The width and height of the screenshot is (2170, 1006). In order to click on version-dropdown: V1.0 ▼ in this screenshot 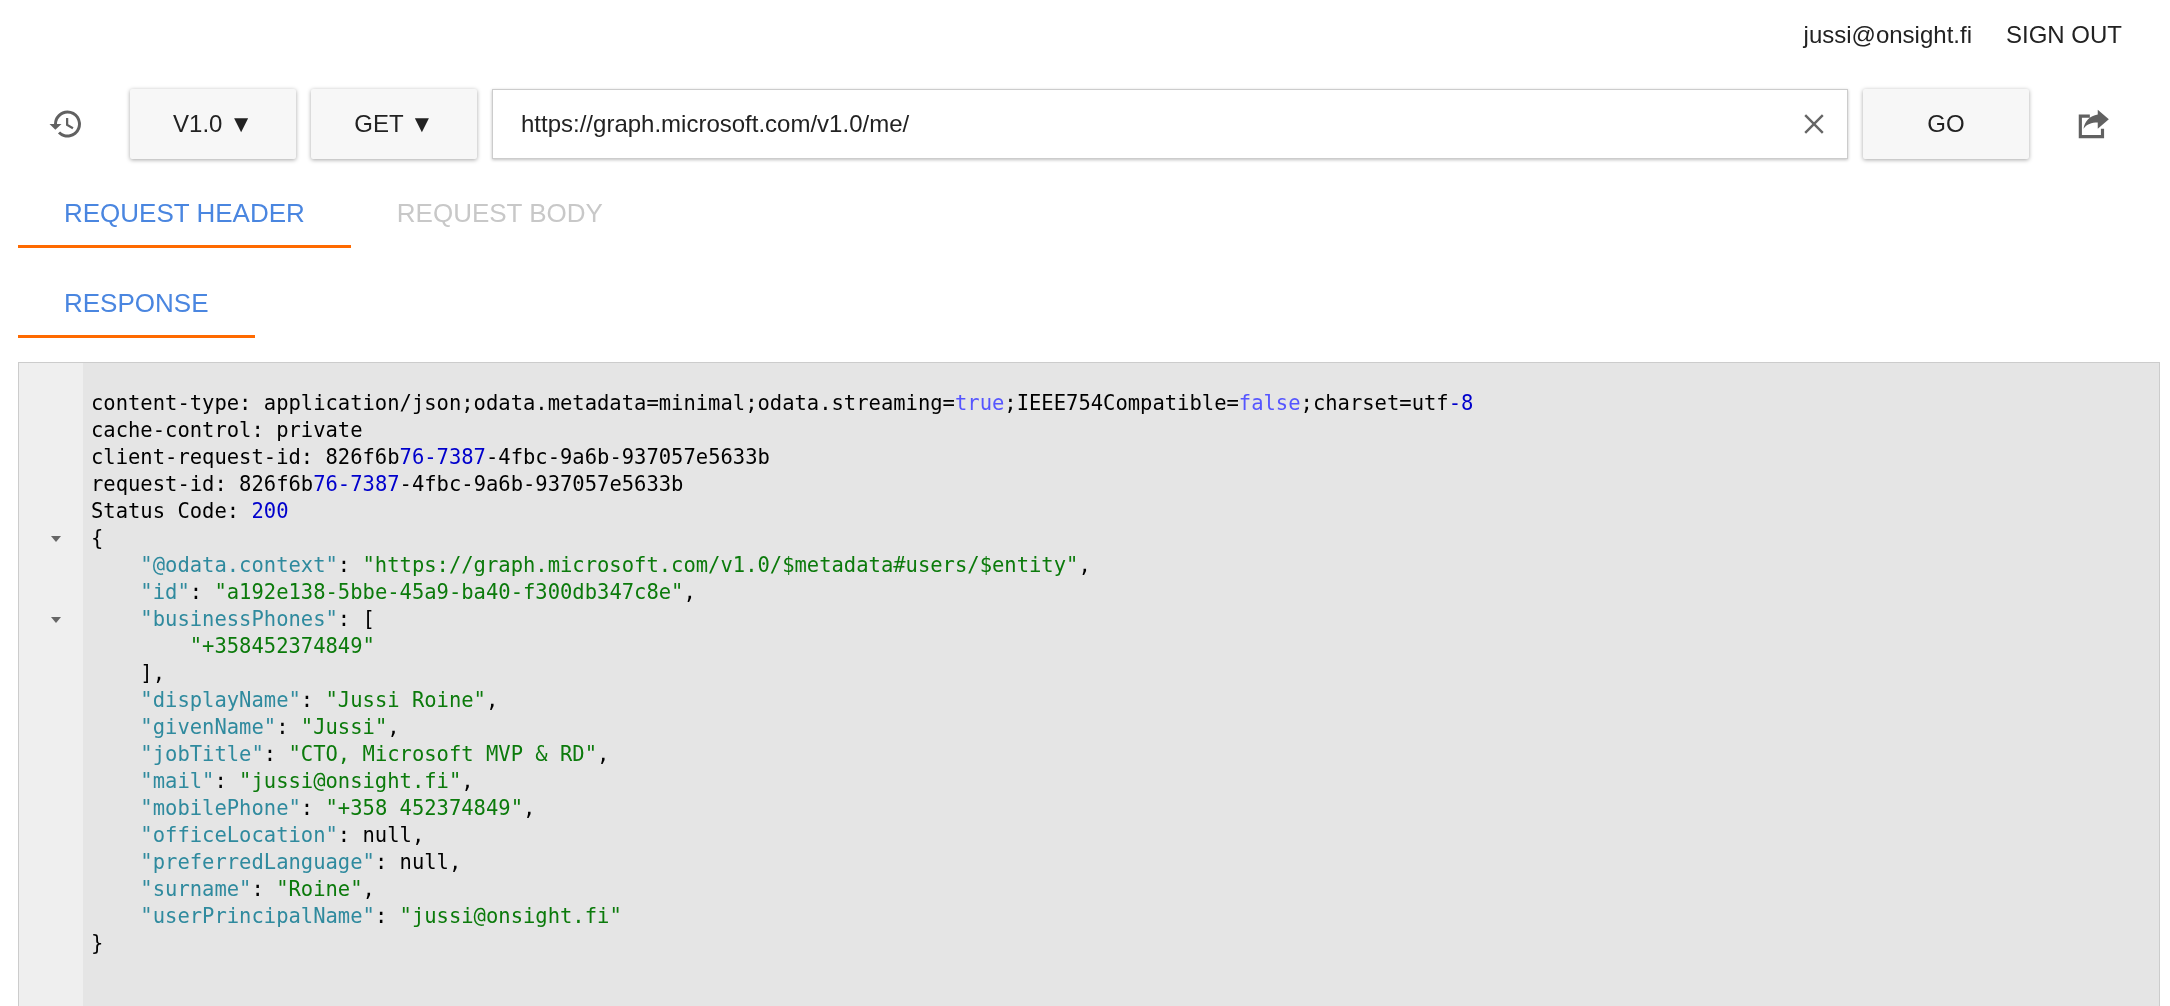, I will do `click(213, 124)`.